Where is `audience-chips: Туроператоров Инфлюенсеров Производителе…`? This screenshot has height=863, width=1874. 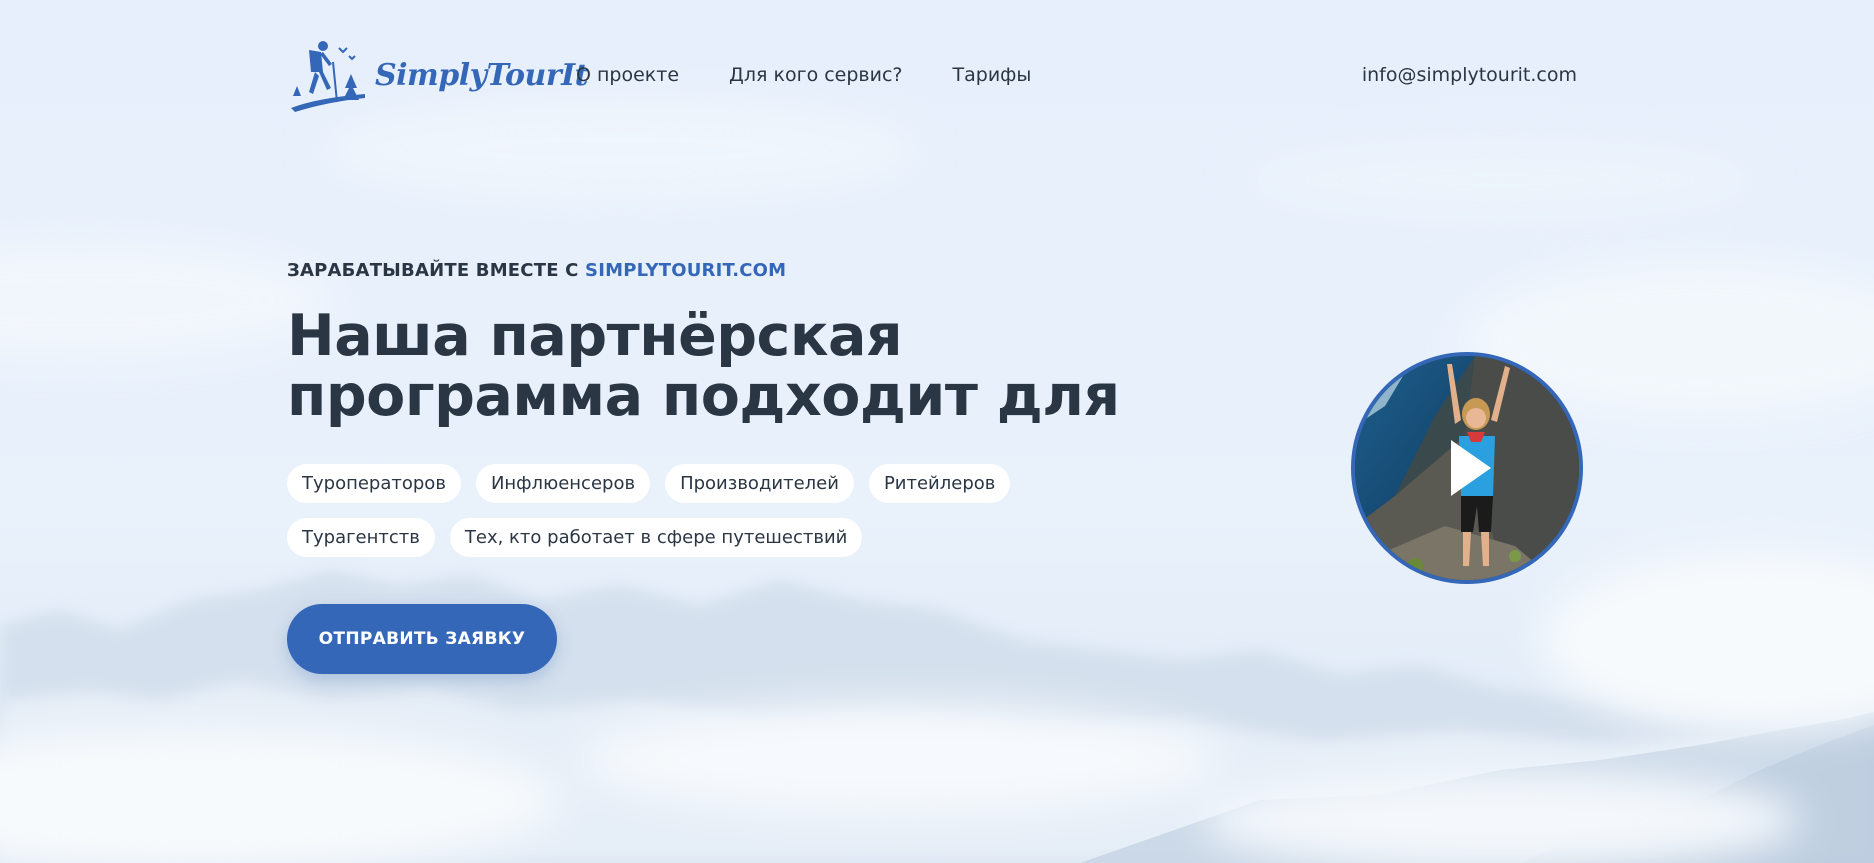
audience-chips: Туроператоров Инфлюенсеров Производителе… is located at coordinates (697, 510).